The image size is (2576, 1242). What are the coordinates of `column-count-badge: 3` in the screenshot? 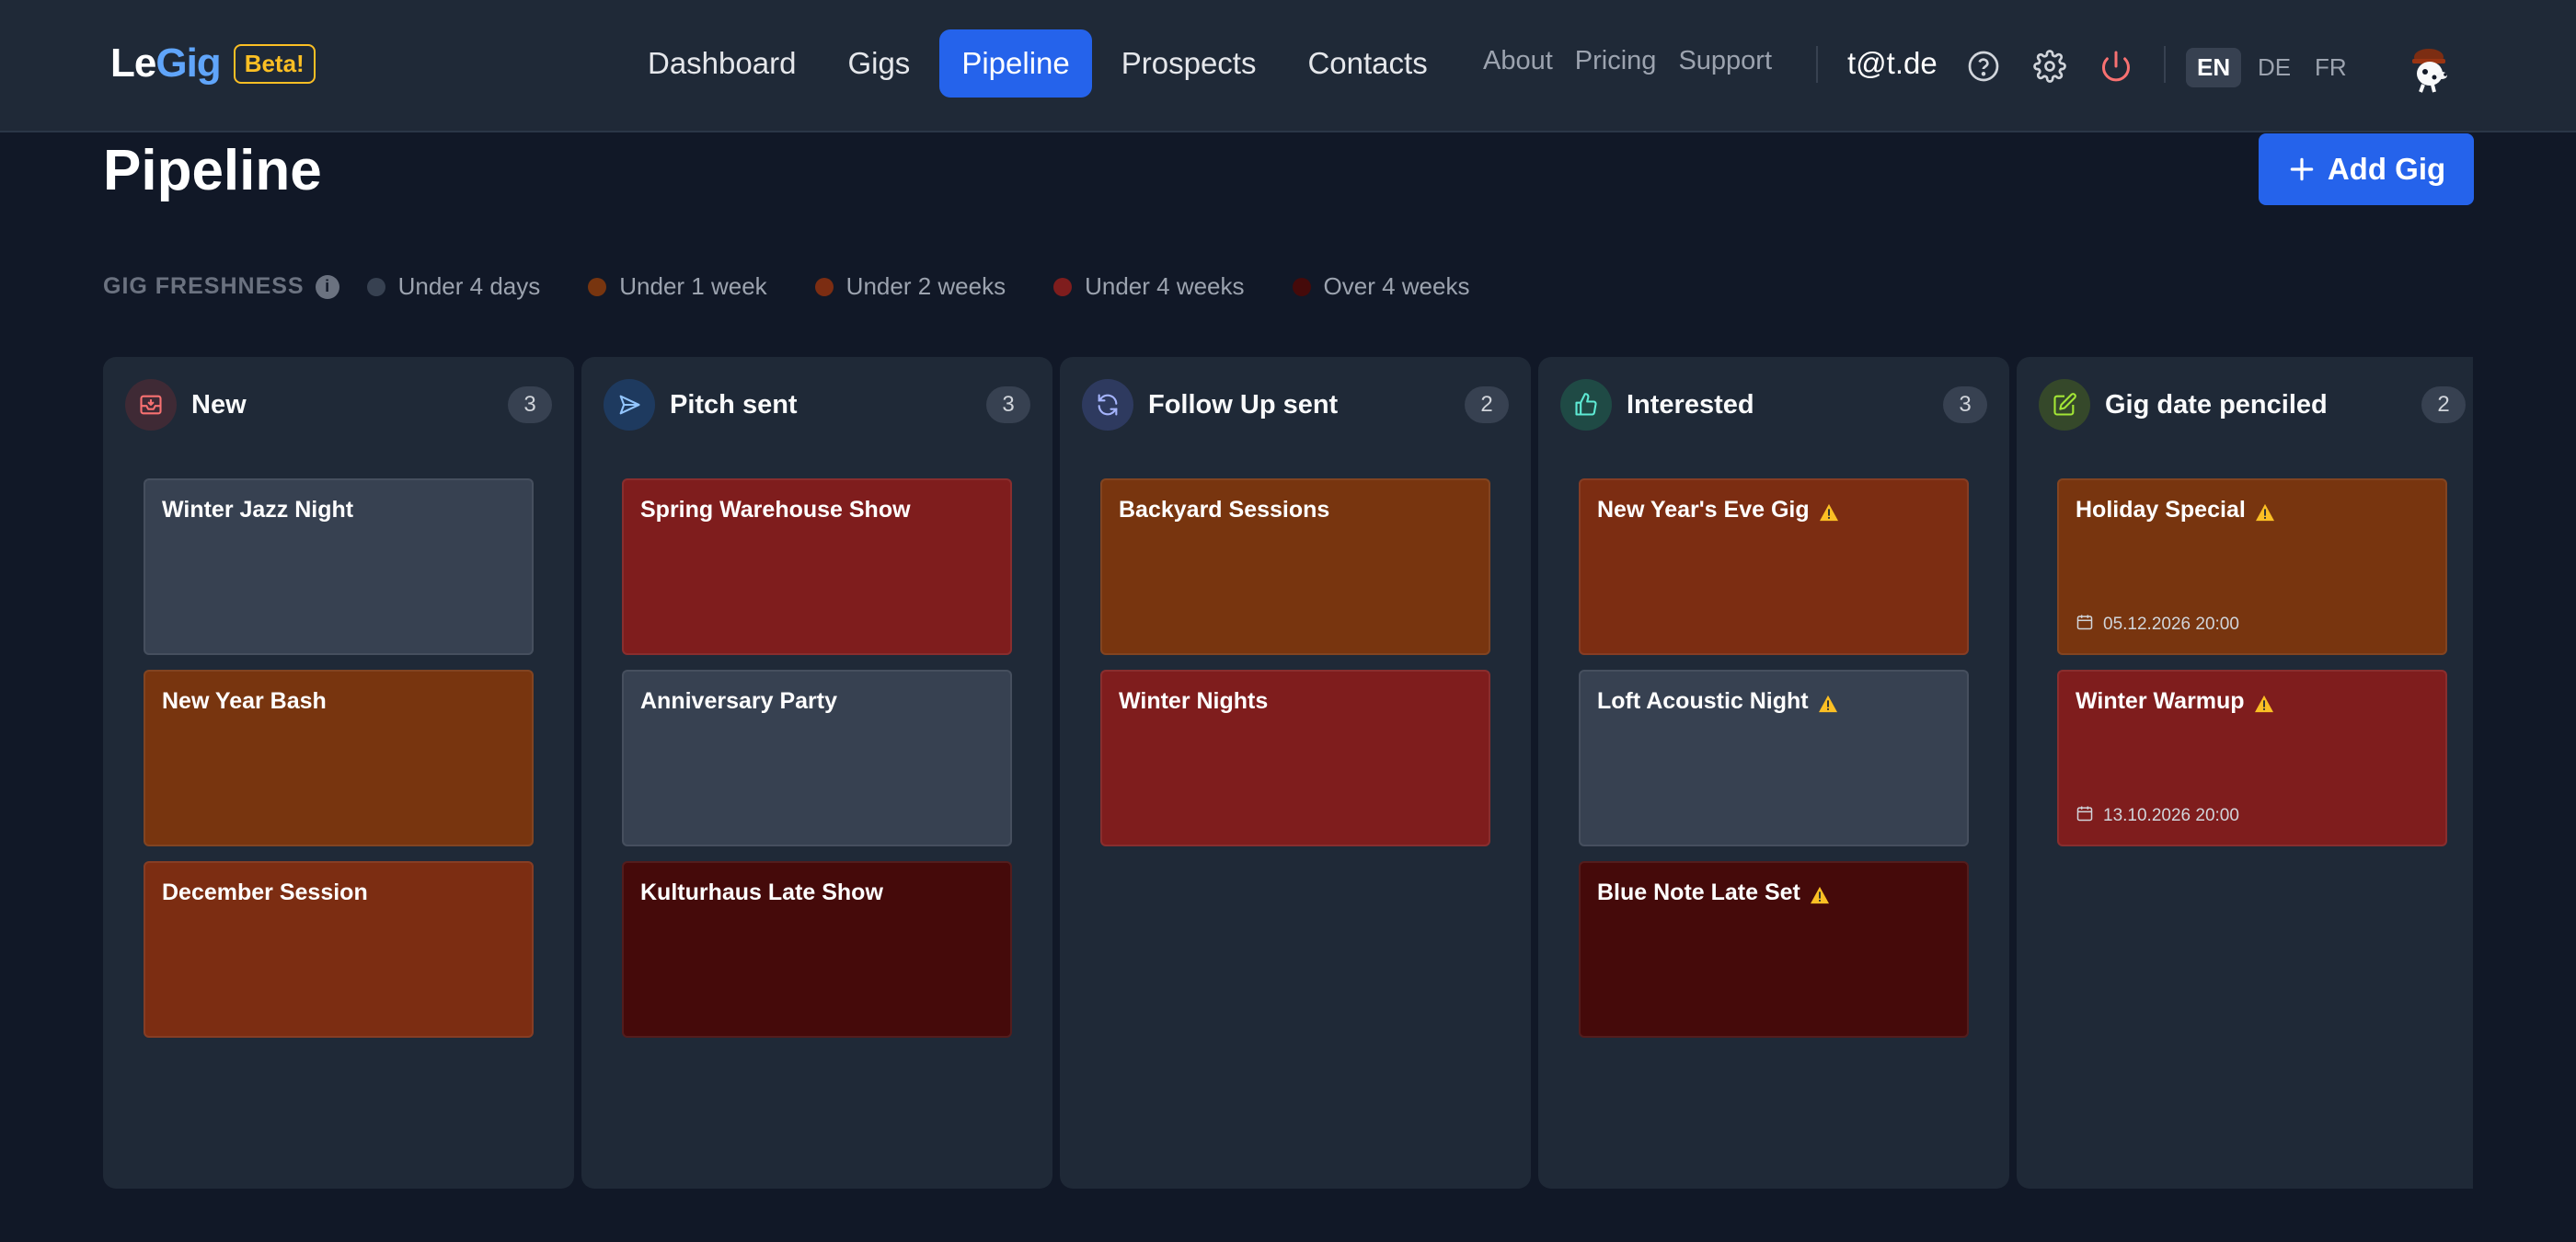 It's located at (530, 404).